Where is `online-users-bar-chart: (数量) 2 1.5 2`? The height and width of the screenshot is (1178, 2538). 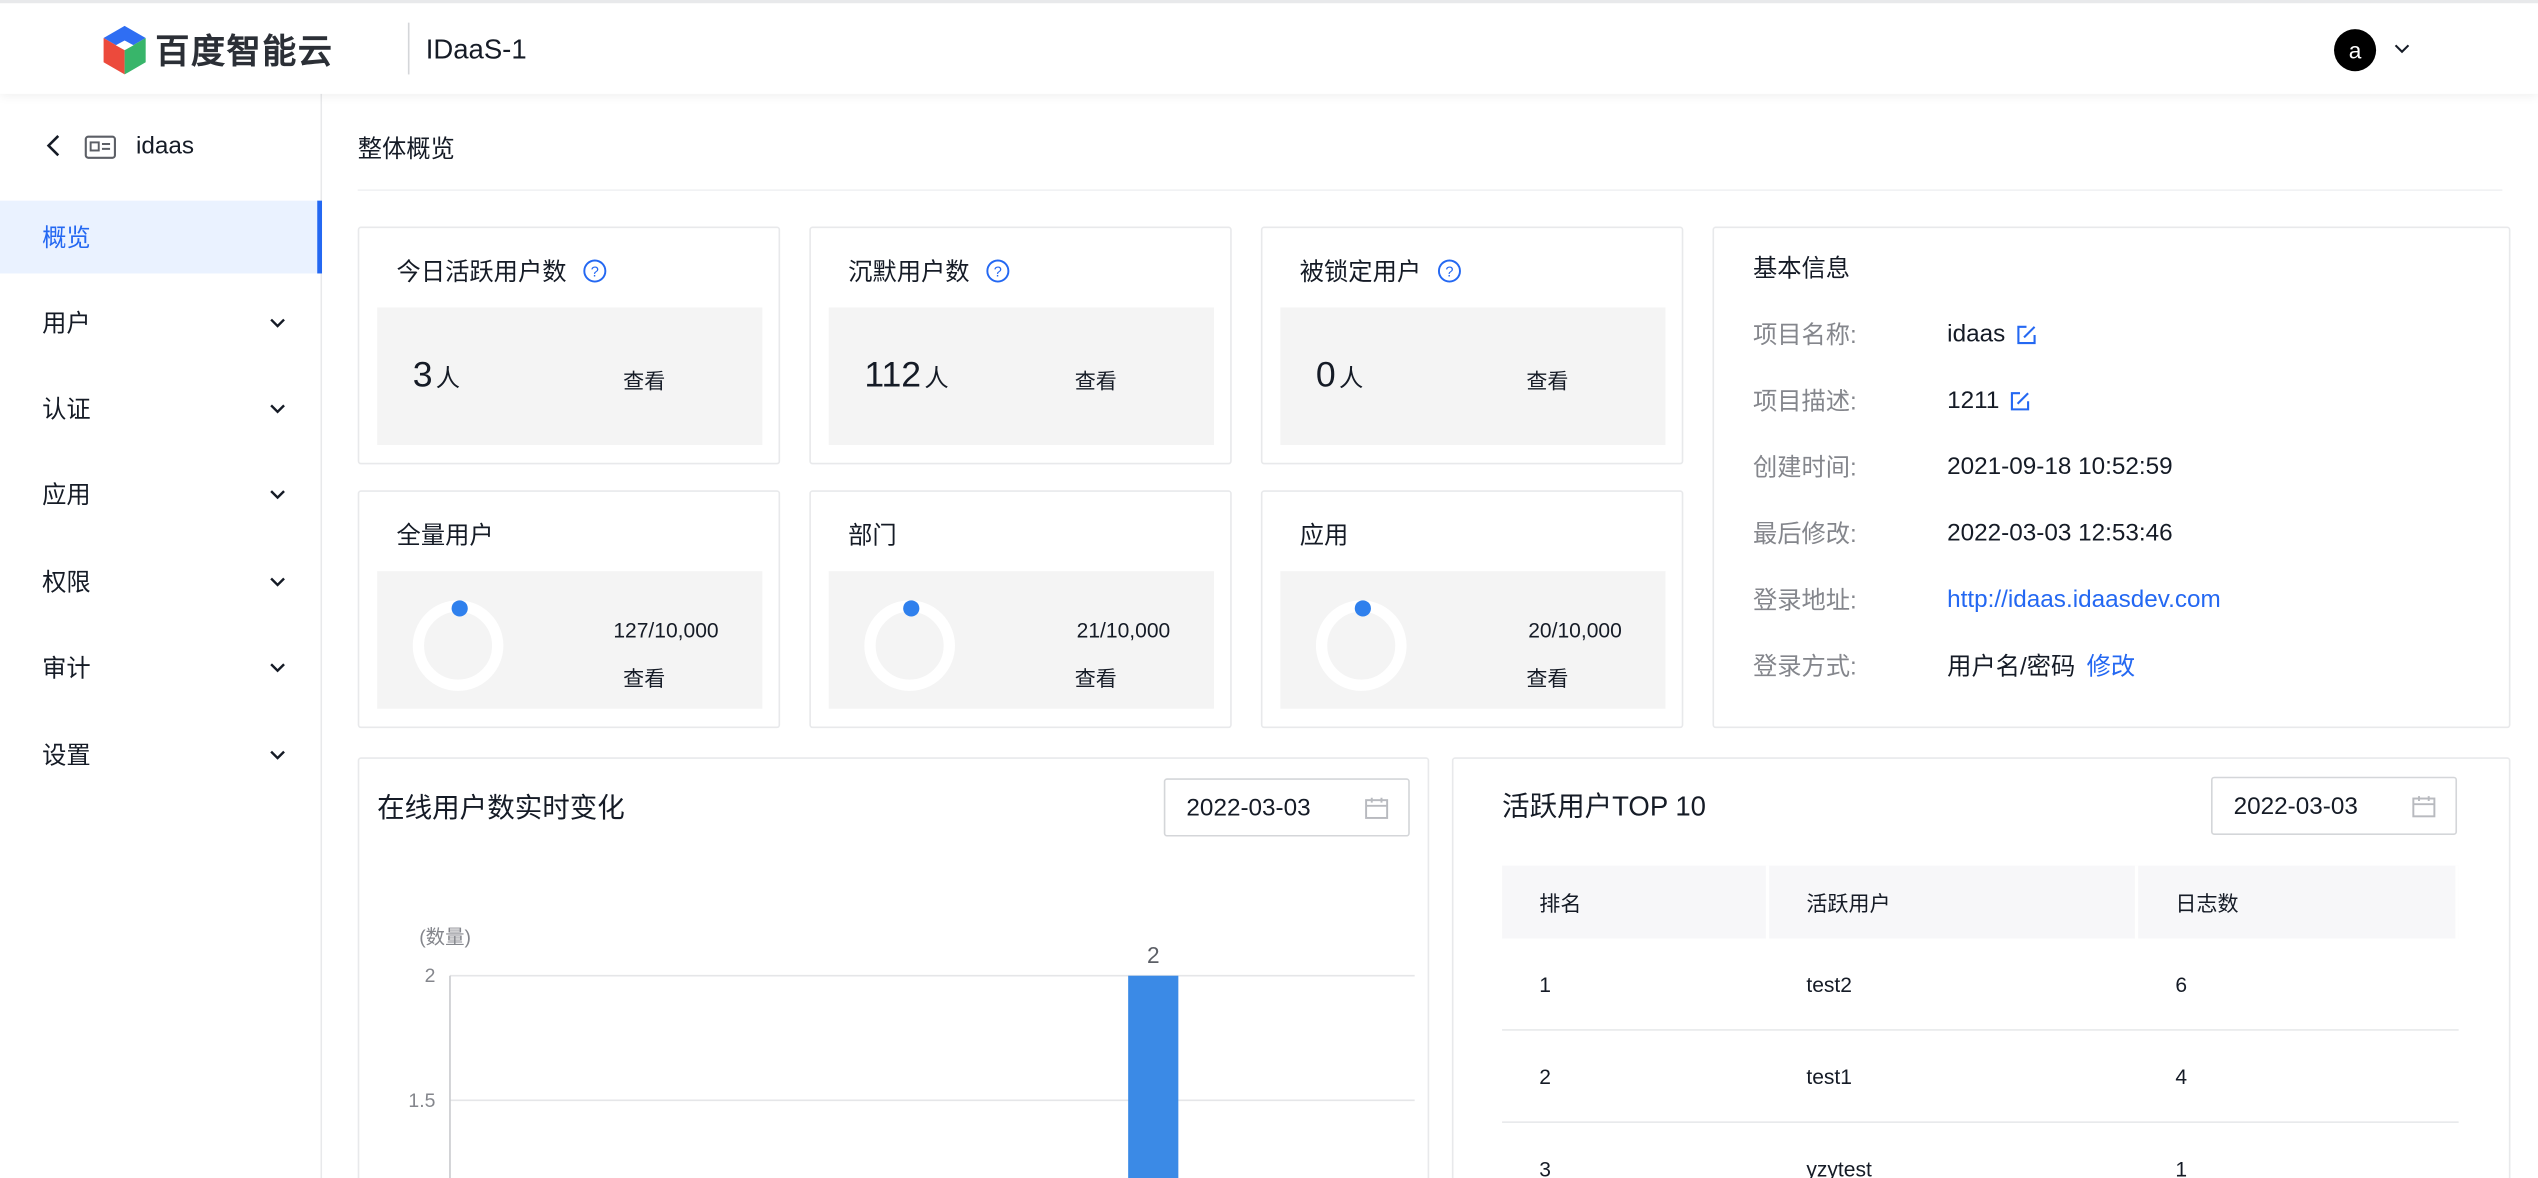 online-users-bar-chart: (数量) 2 1.5 2 is located at coordinates (911, 1052).